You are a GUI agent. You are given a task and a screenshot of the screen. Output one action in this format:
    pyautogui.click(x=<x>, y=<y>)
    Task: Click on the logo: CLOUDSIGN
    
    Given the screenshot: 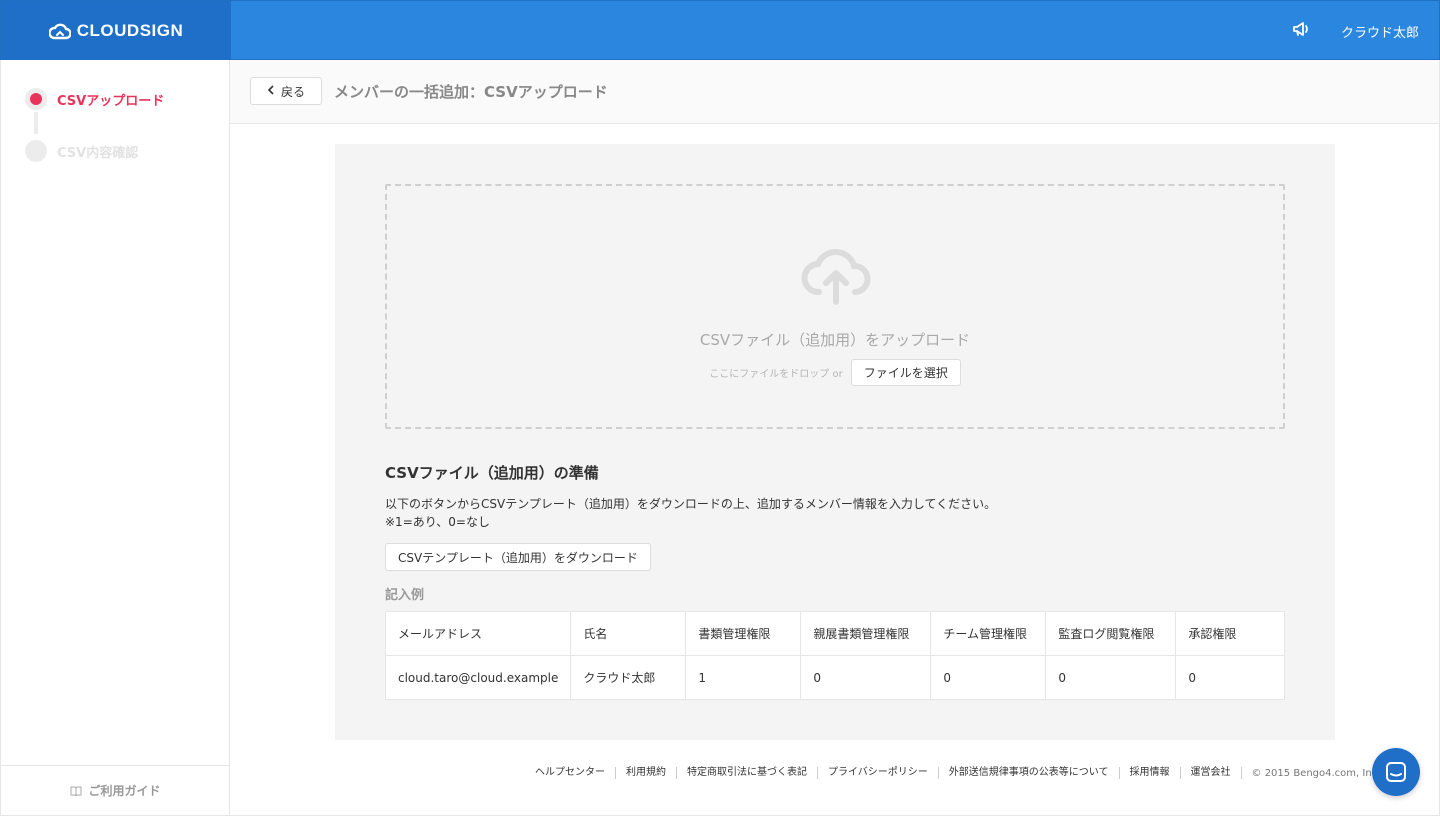 What is the action you would take?
    pyautogui.click(x=116, y=31)
    